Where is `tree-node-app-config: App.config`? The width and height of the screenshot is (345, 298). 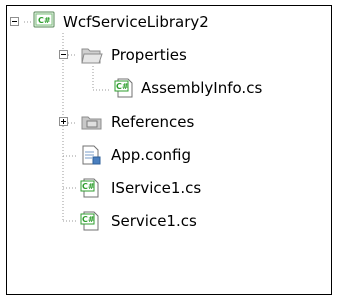 tree-node-app-config: App.config is located at coordinates (167, 155).